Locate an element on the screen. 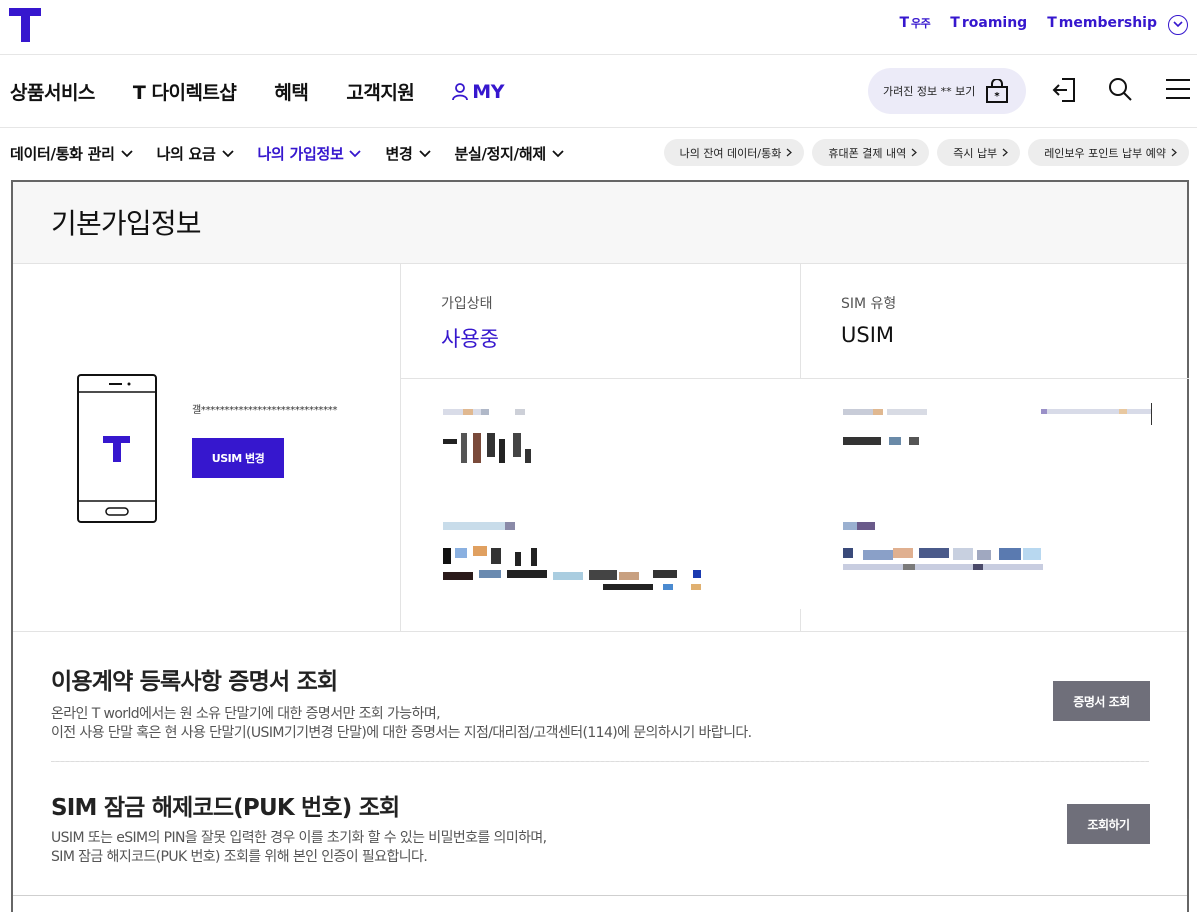 The height and width of the screenshot is (912, 1197). sim-type-label: SIM 유형 is located at coordinates (869, 304).